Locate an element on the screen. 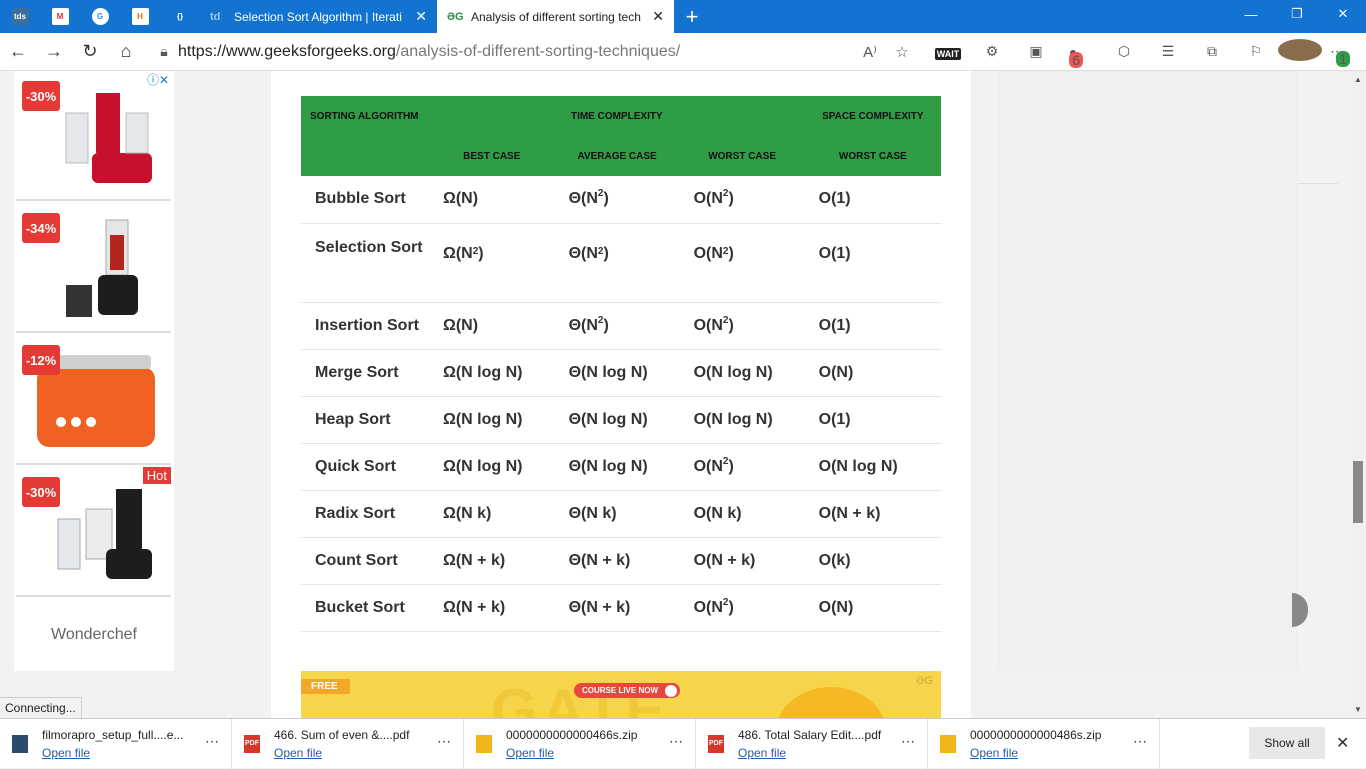 The height and width of the screenshot is (769, 1366). ad-product: -34% is located at coordinates (93, 268).